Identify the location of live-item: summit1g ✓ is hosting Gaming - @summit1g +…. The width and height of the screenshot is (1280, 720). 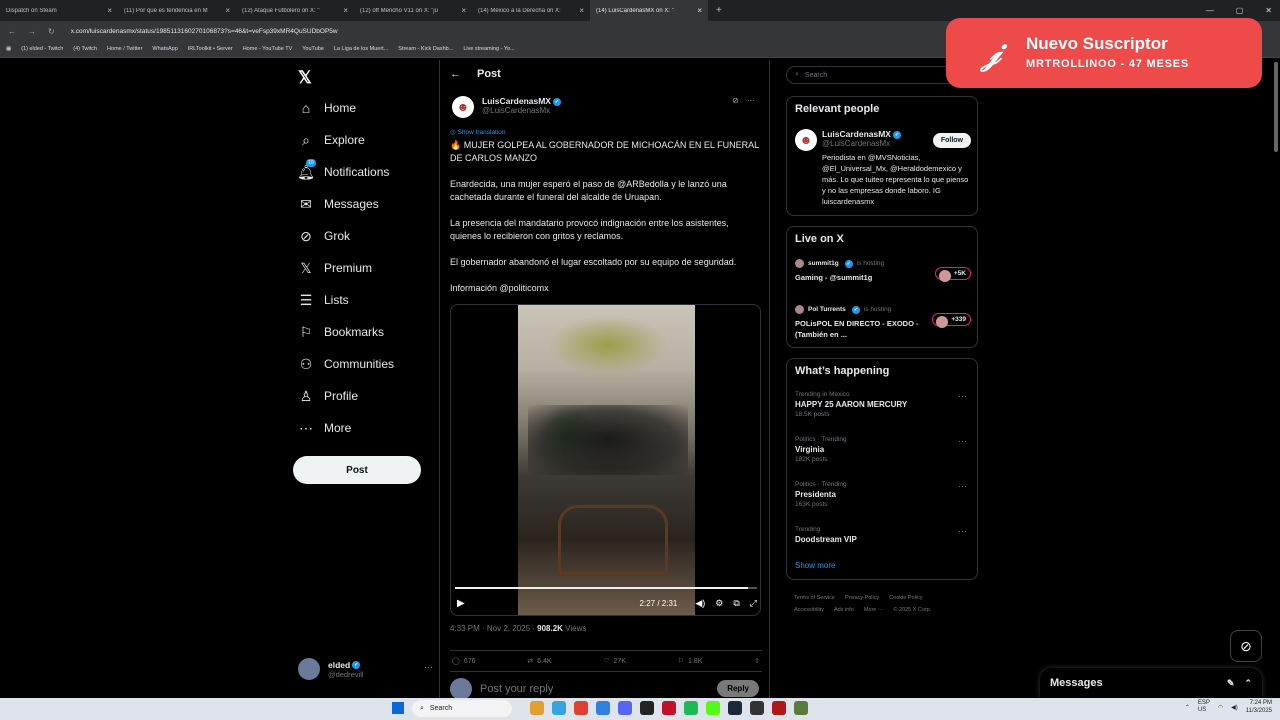
(883, 271).